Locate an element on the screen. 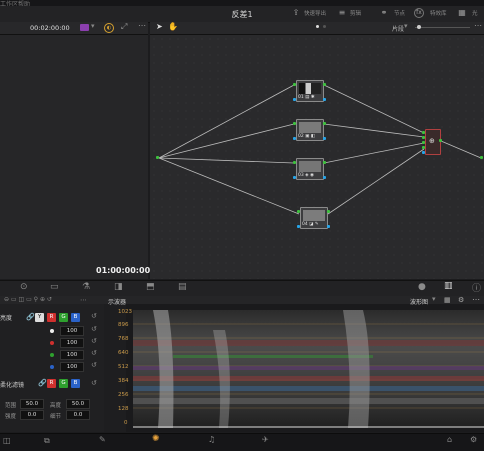 The width and height of the screenshot is (484, 451). tracker-icon: ⬒ is located at coordinates (150, 287).